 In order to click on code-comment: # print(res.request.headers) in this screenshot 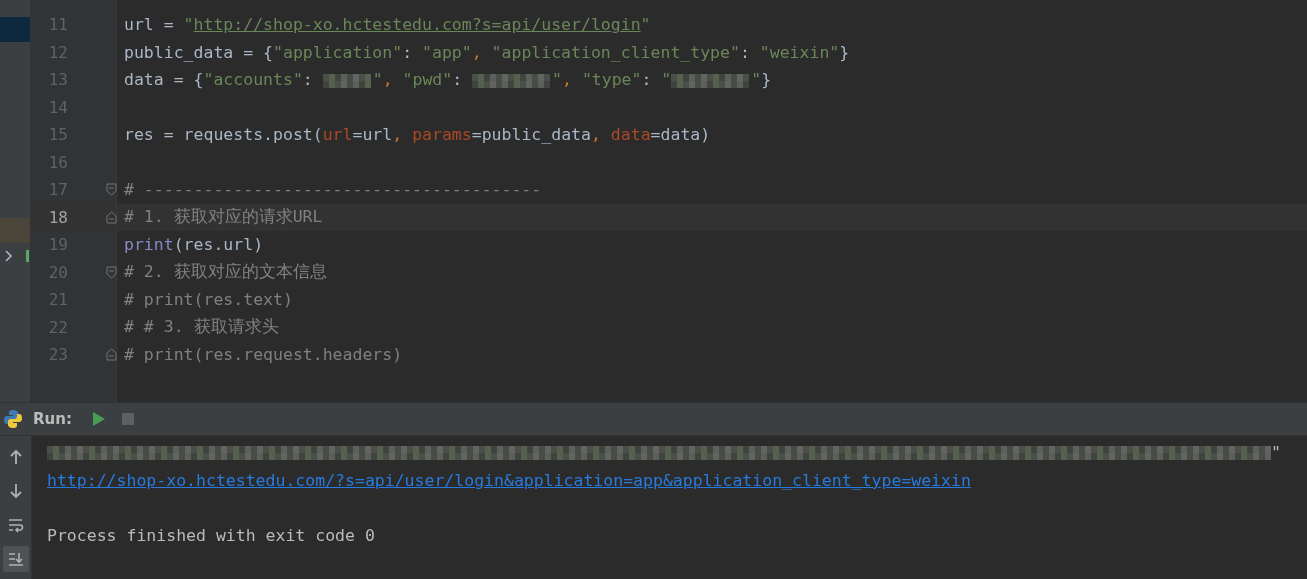, I will do `click(263, 355)`.